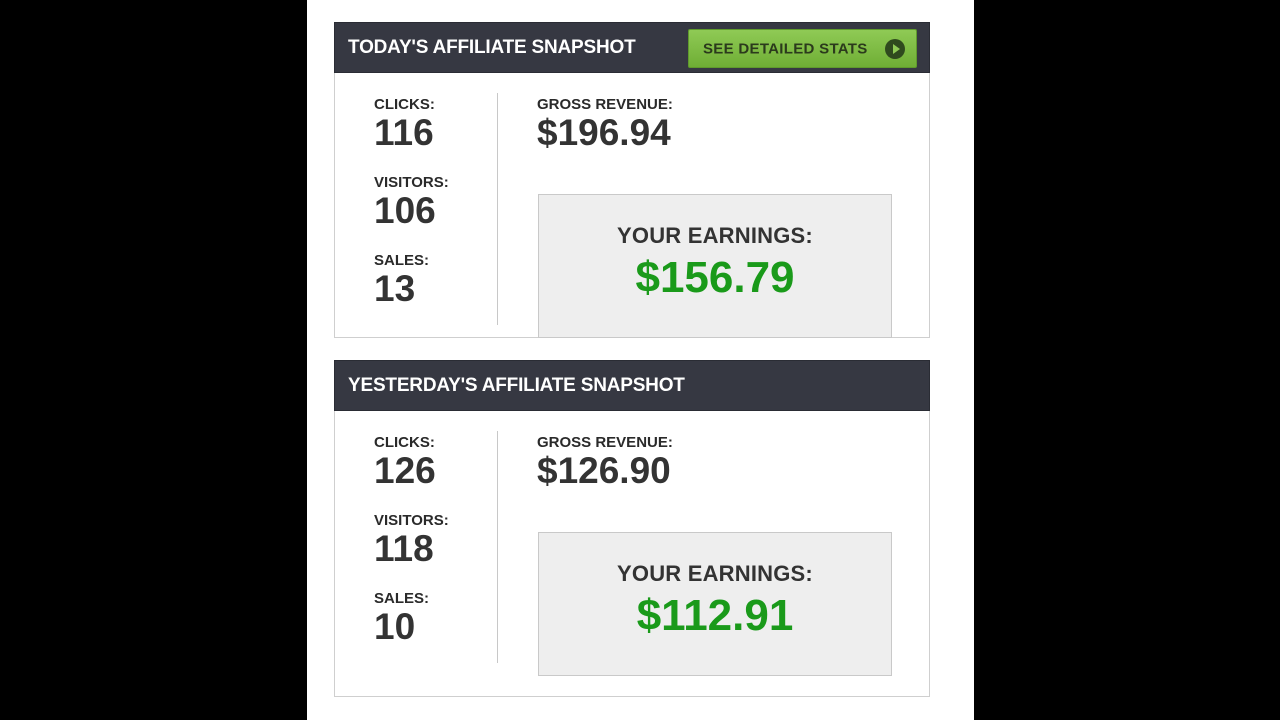 The width and height of the screenshot is (1280, 720). I want to click on yesterday-snapshot-header: YESTERDAY'S AFFILIATE SNAPSHOT, so click(632, 385).